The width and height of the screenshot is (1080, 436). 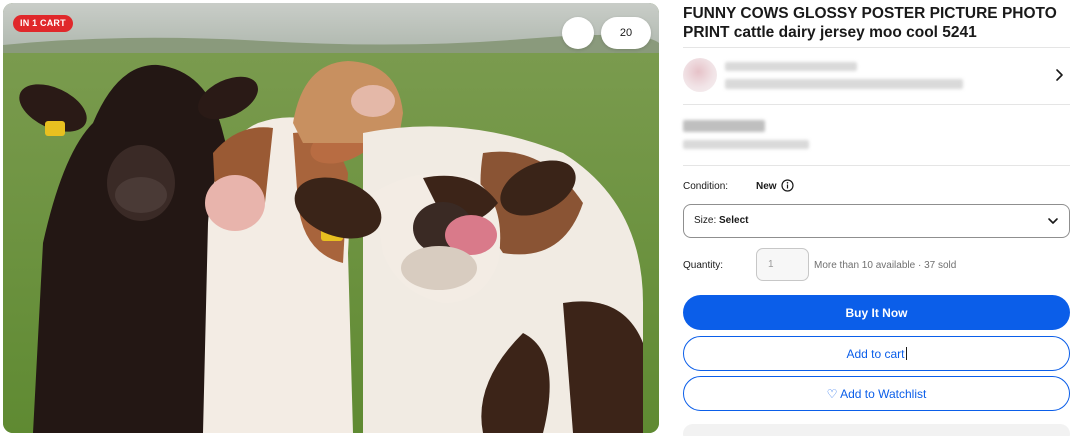 I want to click on redacted-seller-feedback, so click(x=844, y=84).